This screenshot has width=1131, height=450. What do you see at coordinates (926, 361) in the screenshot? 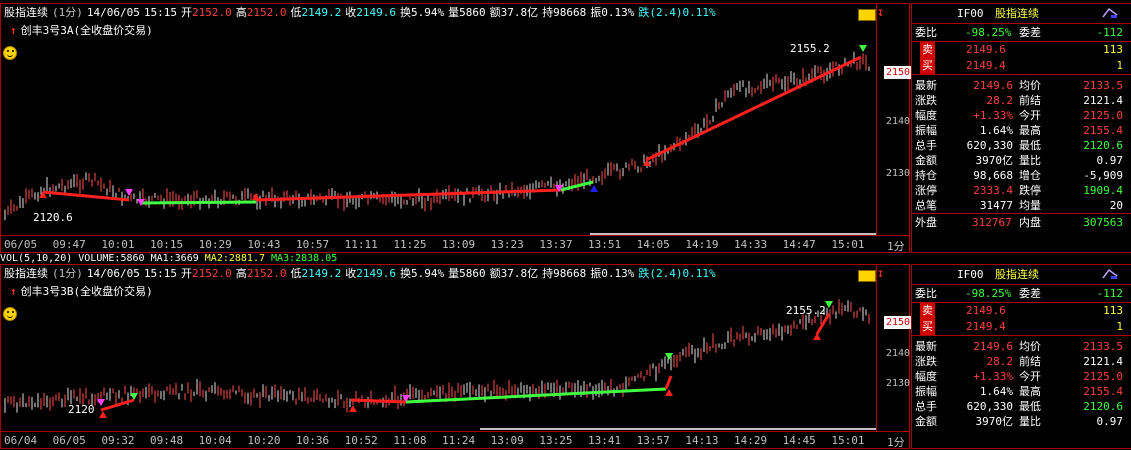
I see `quote-label: 涨跌` at bounding box center [926, 361].